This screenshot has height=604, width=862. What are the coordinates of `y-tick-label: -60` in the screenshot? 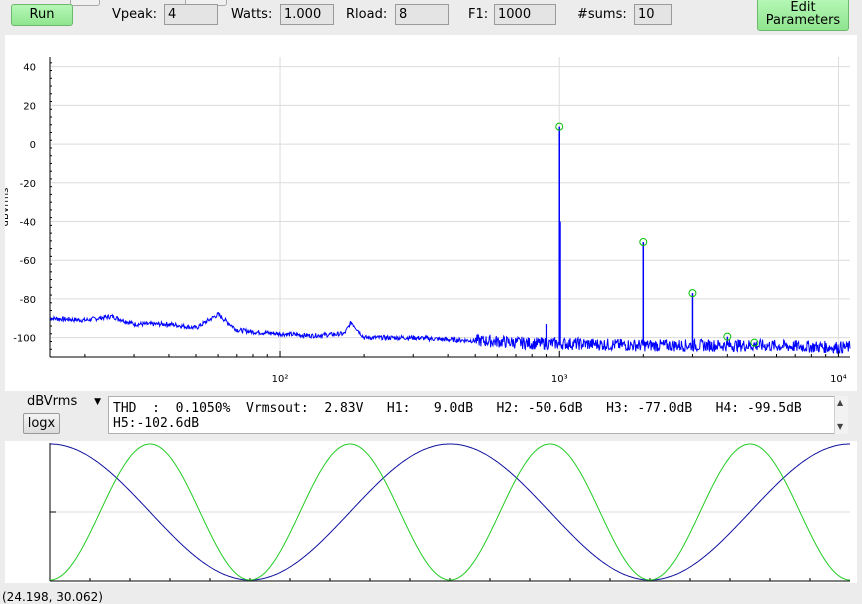 It's located at (28, 261).